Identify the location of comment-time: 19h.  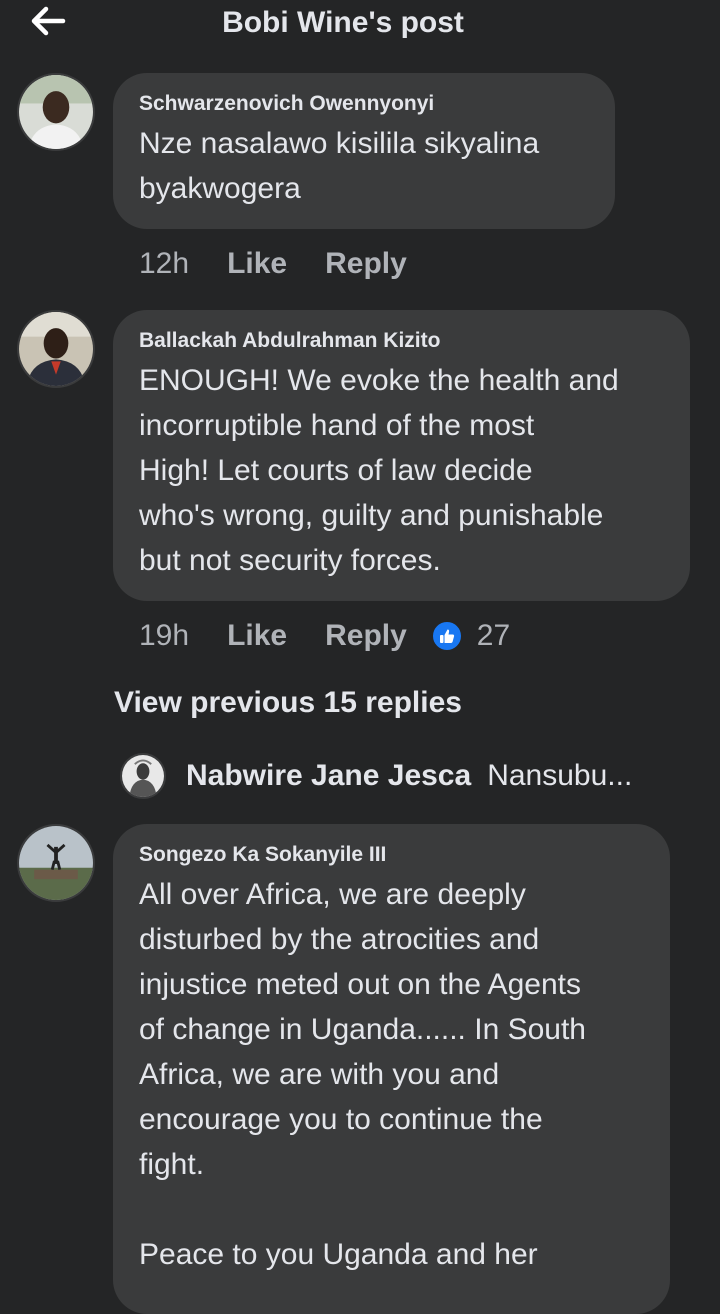
(164, 635).